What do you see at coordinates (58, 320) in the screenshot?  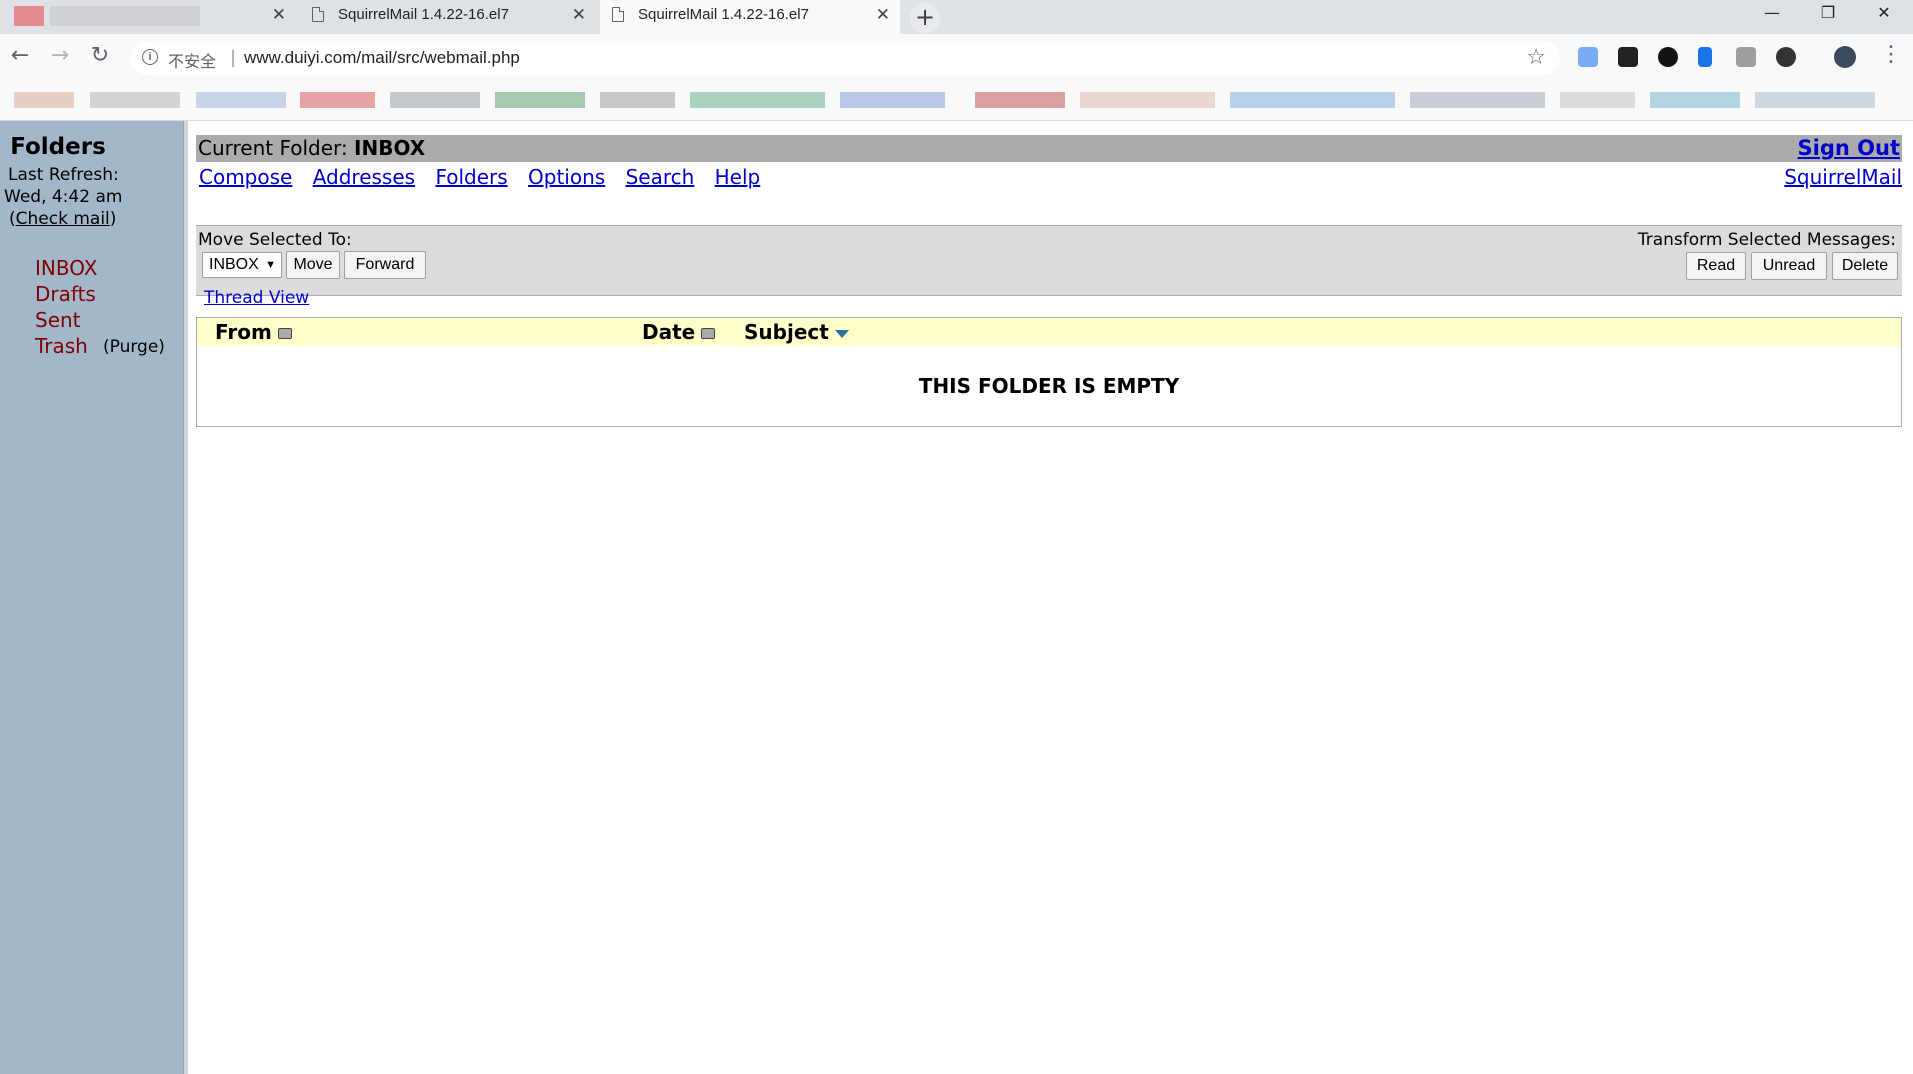 I see `folder-sent: Sent` at bounding box center [58, 320].